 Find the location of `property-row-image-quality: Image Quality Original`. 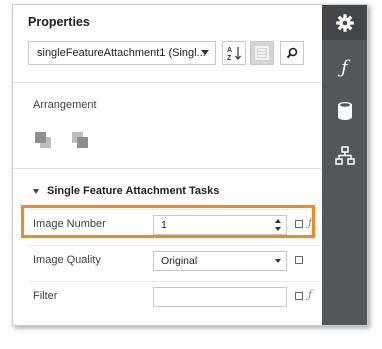

property-row-image-quality: Image Quality Original is located at coordinates (175, 260).